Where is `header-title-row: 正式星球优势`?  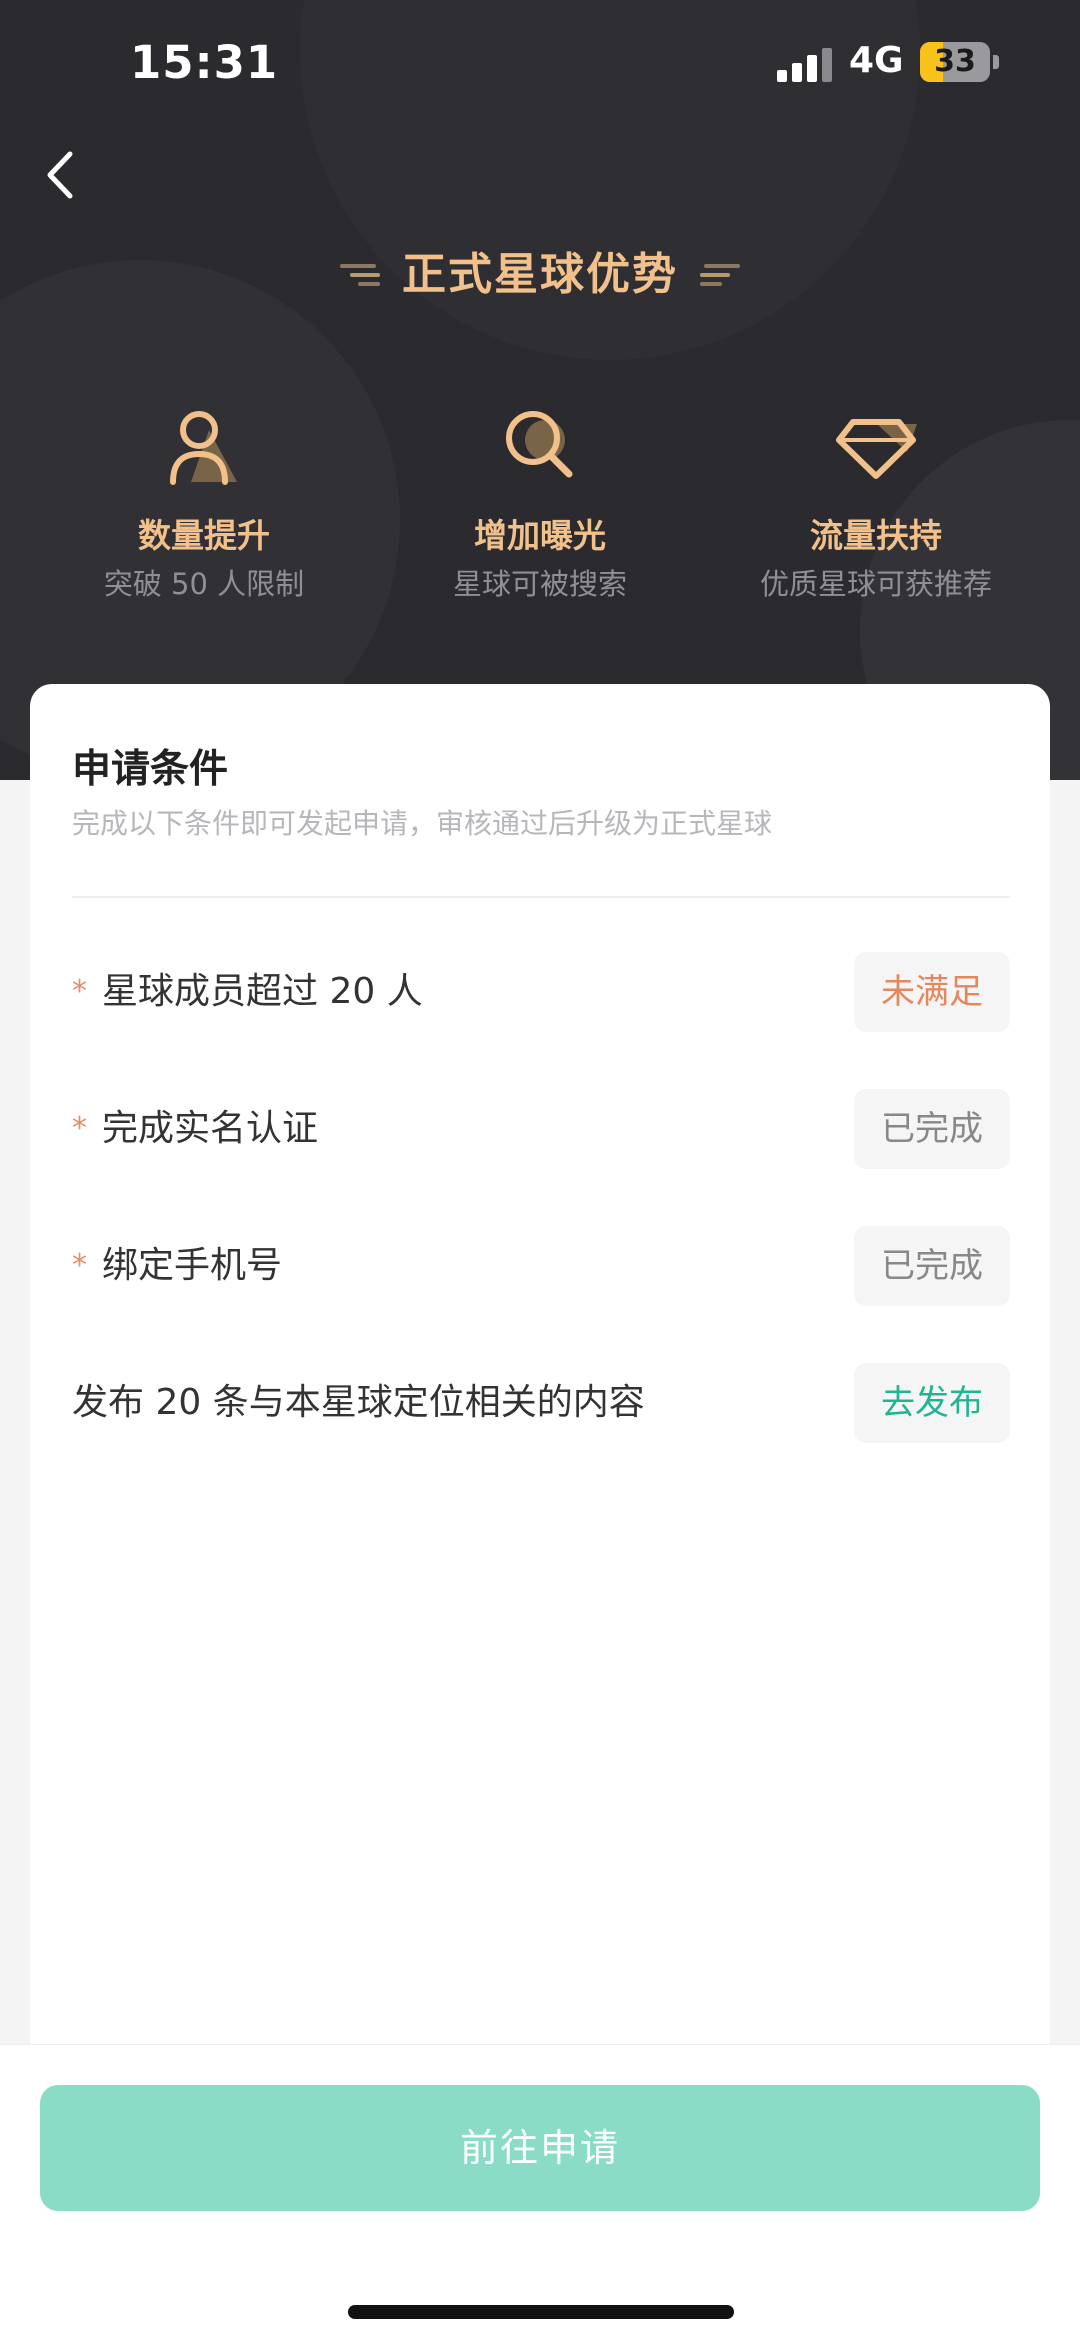
header-title-row: 正式星球优势 is located at coordinates (540, 275).